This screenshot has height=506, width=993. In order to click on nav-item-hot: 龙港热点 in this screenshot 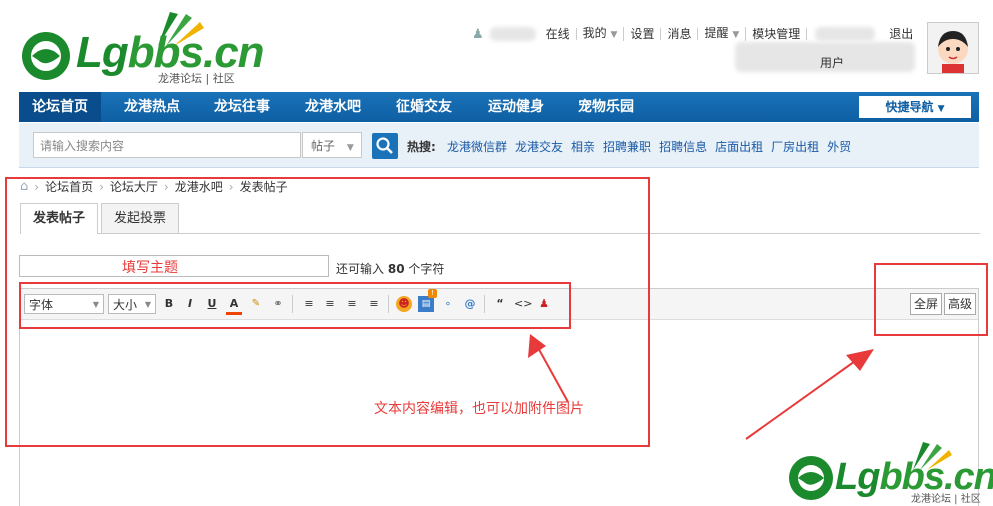, I will do `click(152, 107)`.